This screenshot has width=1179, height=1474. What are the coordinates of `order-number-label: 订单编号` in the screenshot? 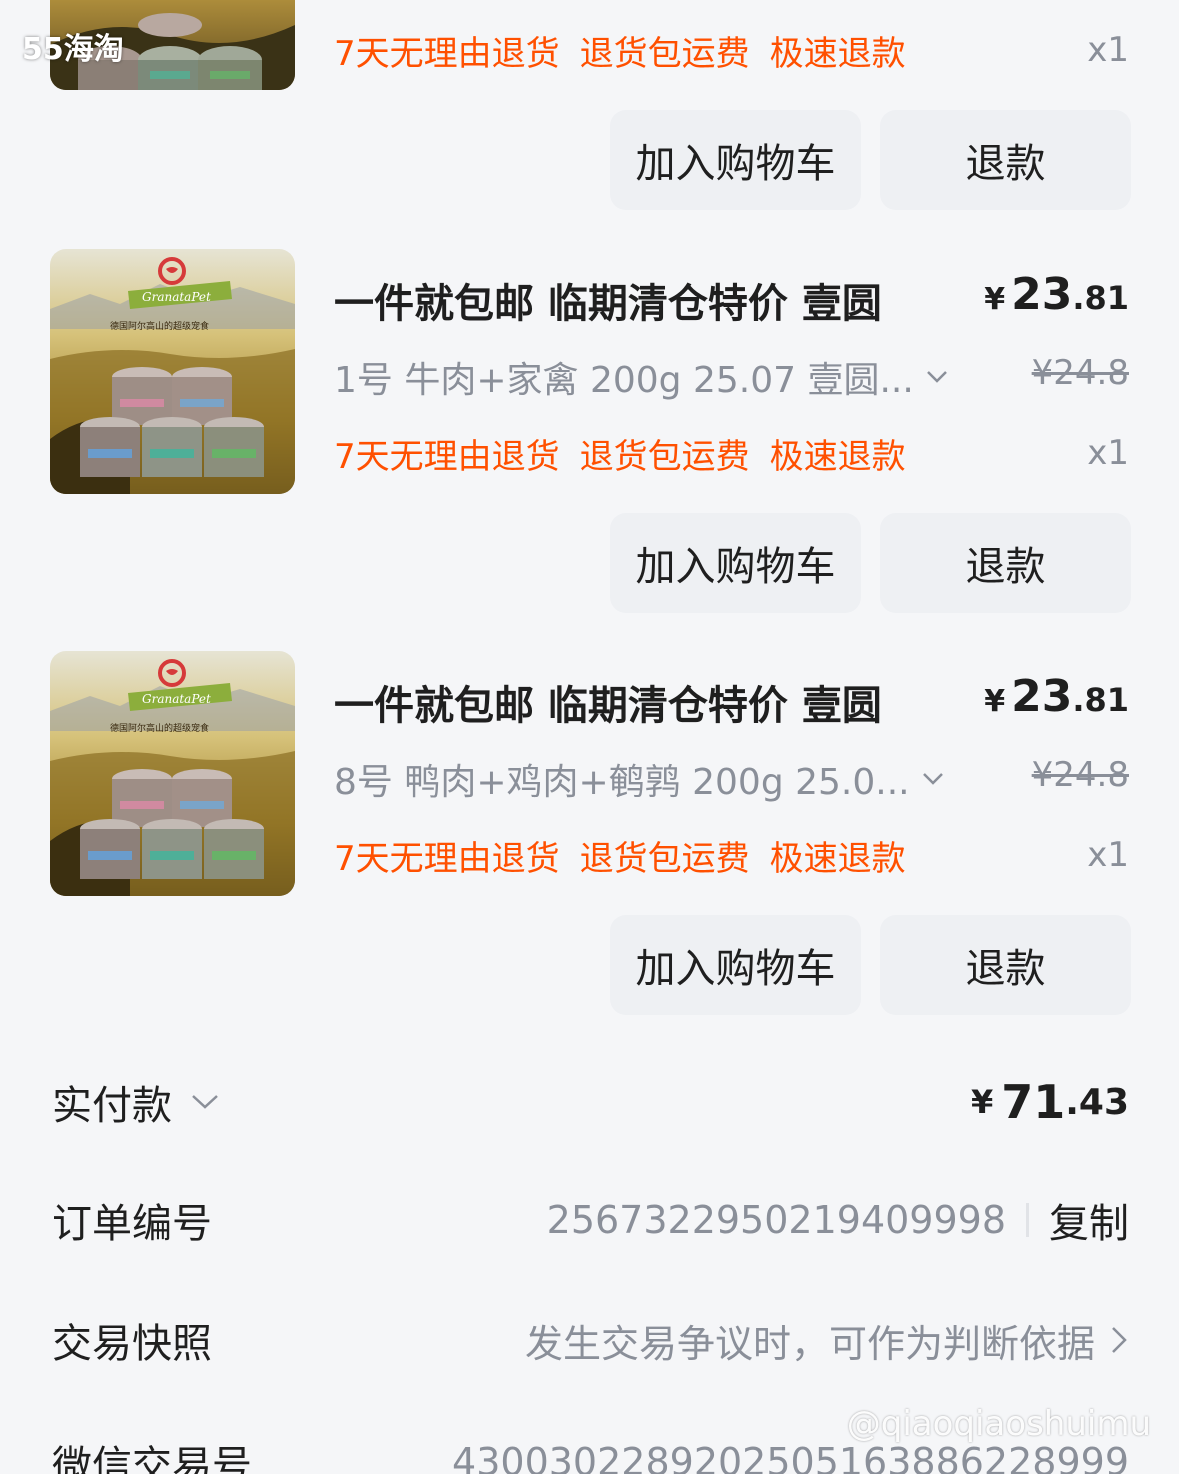 It's located at (132, 1224).